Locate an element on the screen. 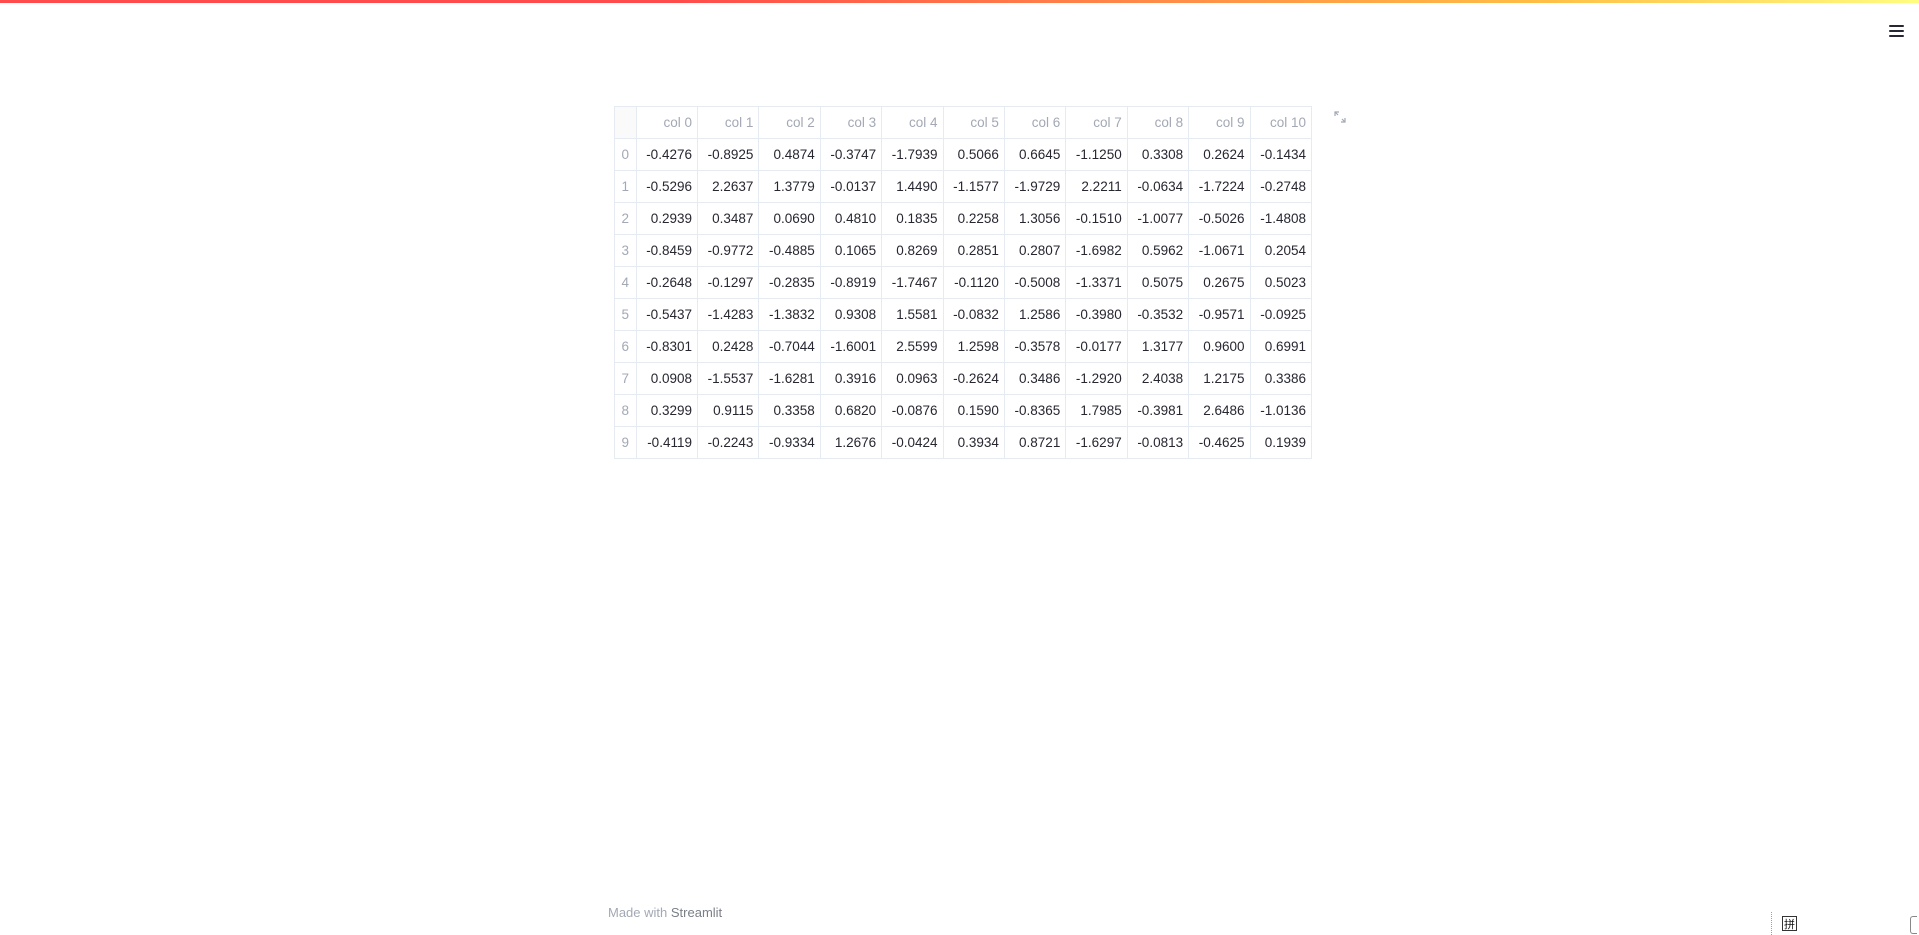 The image size is (1919, 935). dataframe-cell: -0.7044 is located at coordinates (789, 346).